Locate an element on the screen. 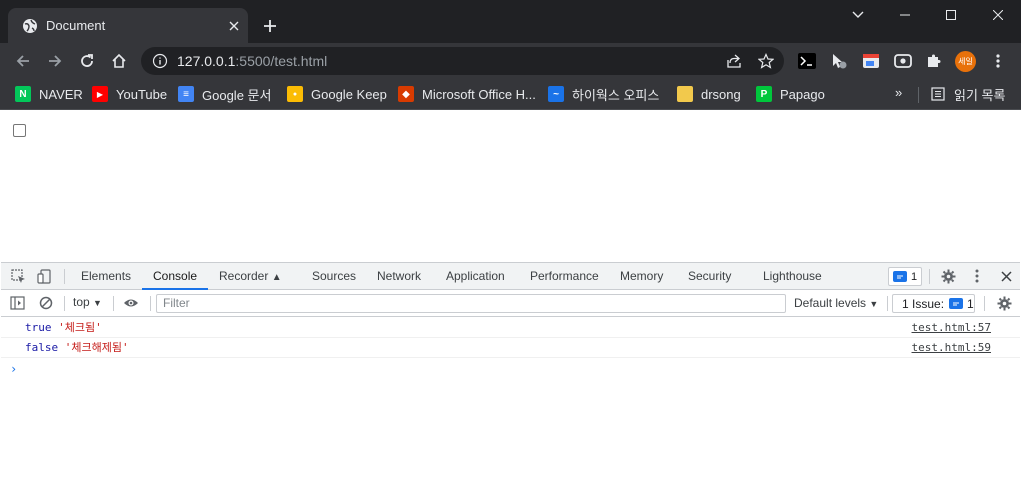 The height and width of the screenshot is (482, 1021). issues-label: 1 Issue: is located at coordinates (923, 303).